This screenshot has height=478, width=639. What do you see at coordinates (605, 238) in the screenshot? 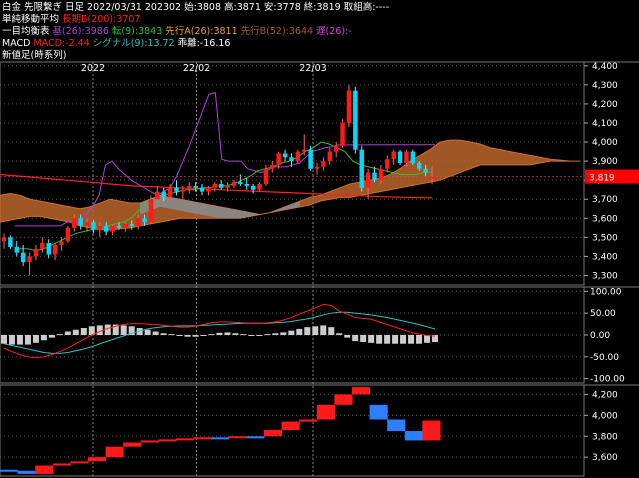
I see `price-tick-label: 3,500` at bounding box center [605, 238].